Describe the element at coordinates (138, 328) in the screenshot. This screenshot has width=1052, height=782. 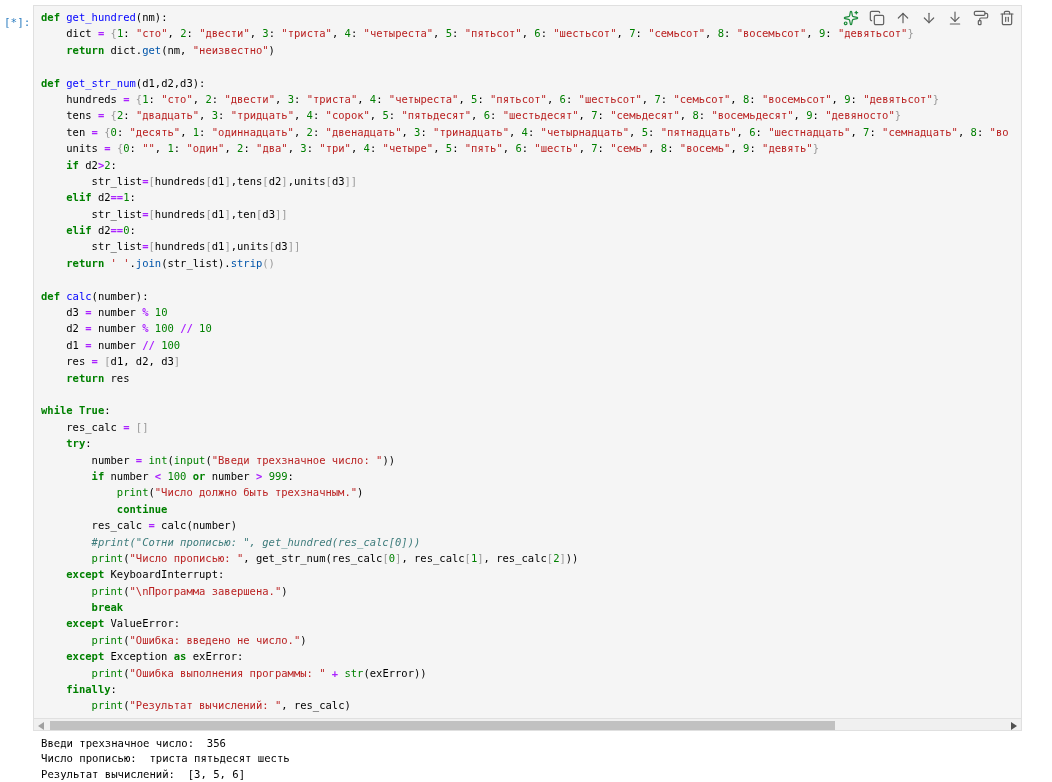
I see `code-line: d2 = number % 100 // 10` at that location.